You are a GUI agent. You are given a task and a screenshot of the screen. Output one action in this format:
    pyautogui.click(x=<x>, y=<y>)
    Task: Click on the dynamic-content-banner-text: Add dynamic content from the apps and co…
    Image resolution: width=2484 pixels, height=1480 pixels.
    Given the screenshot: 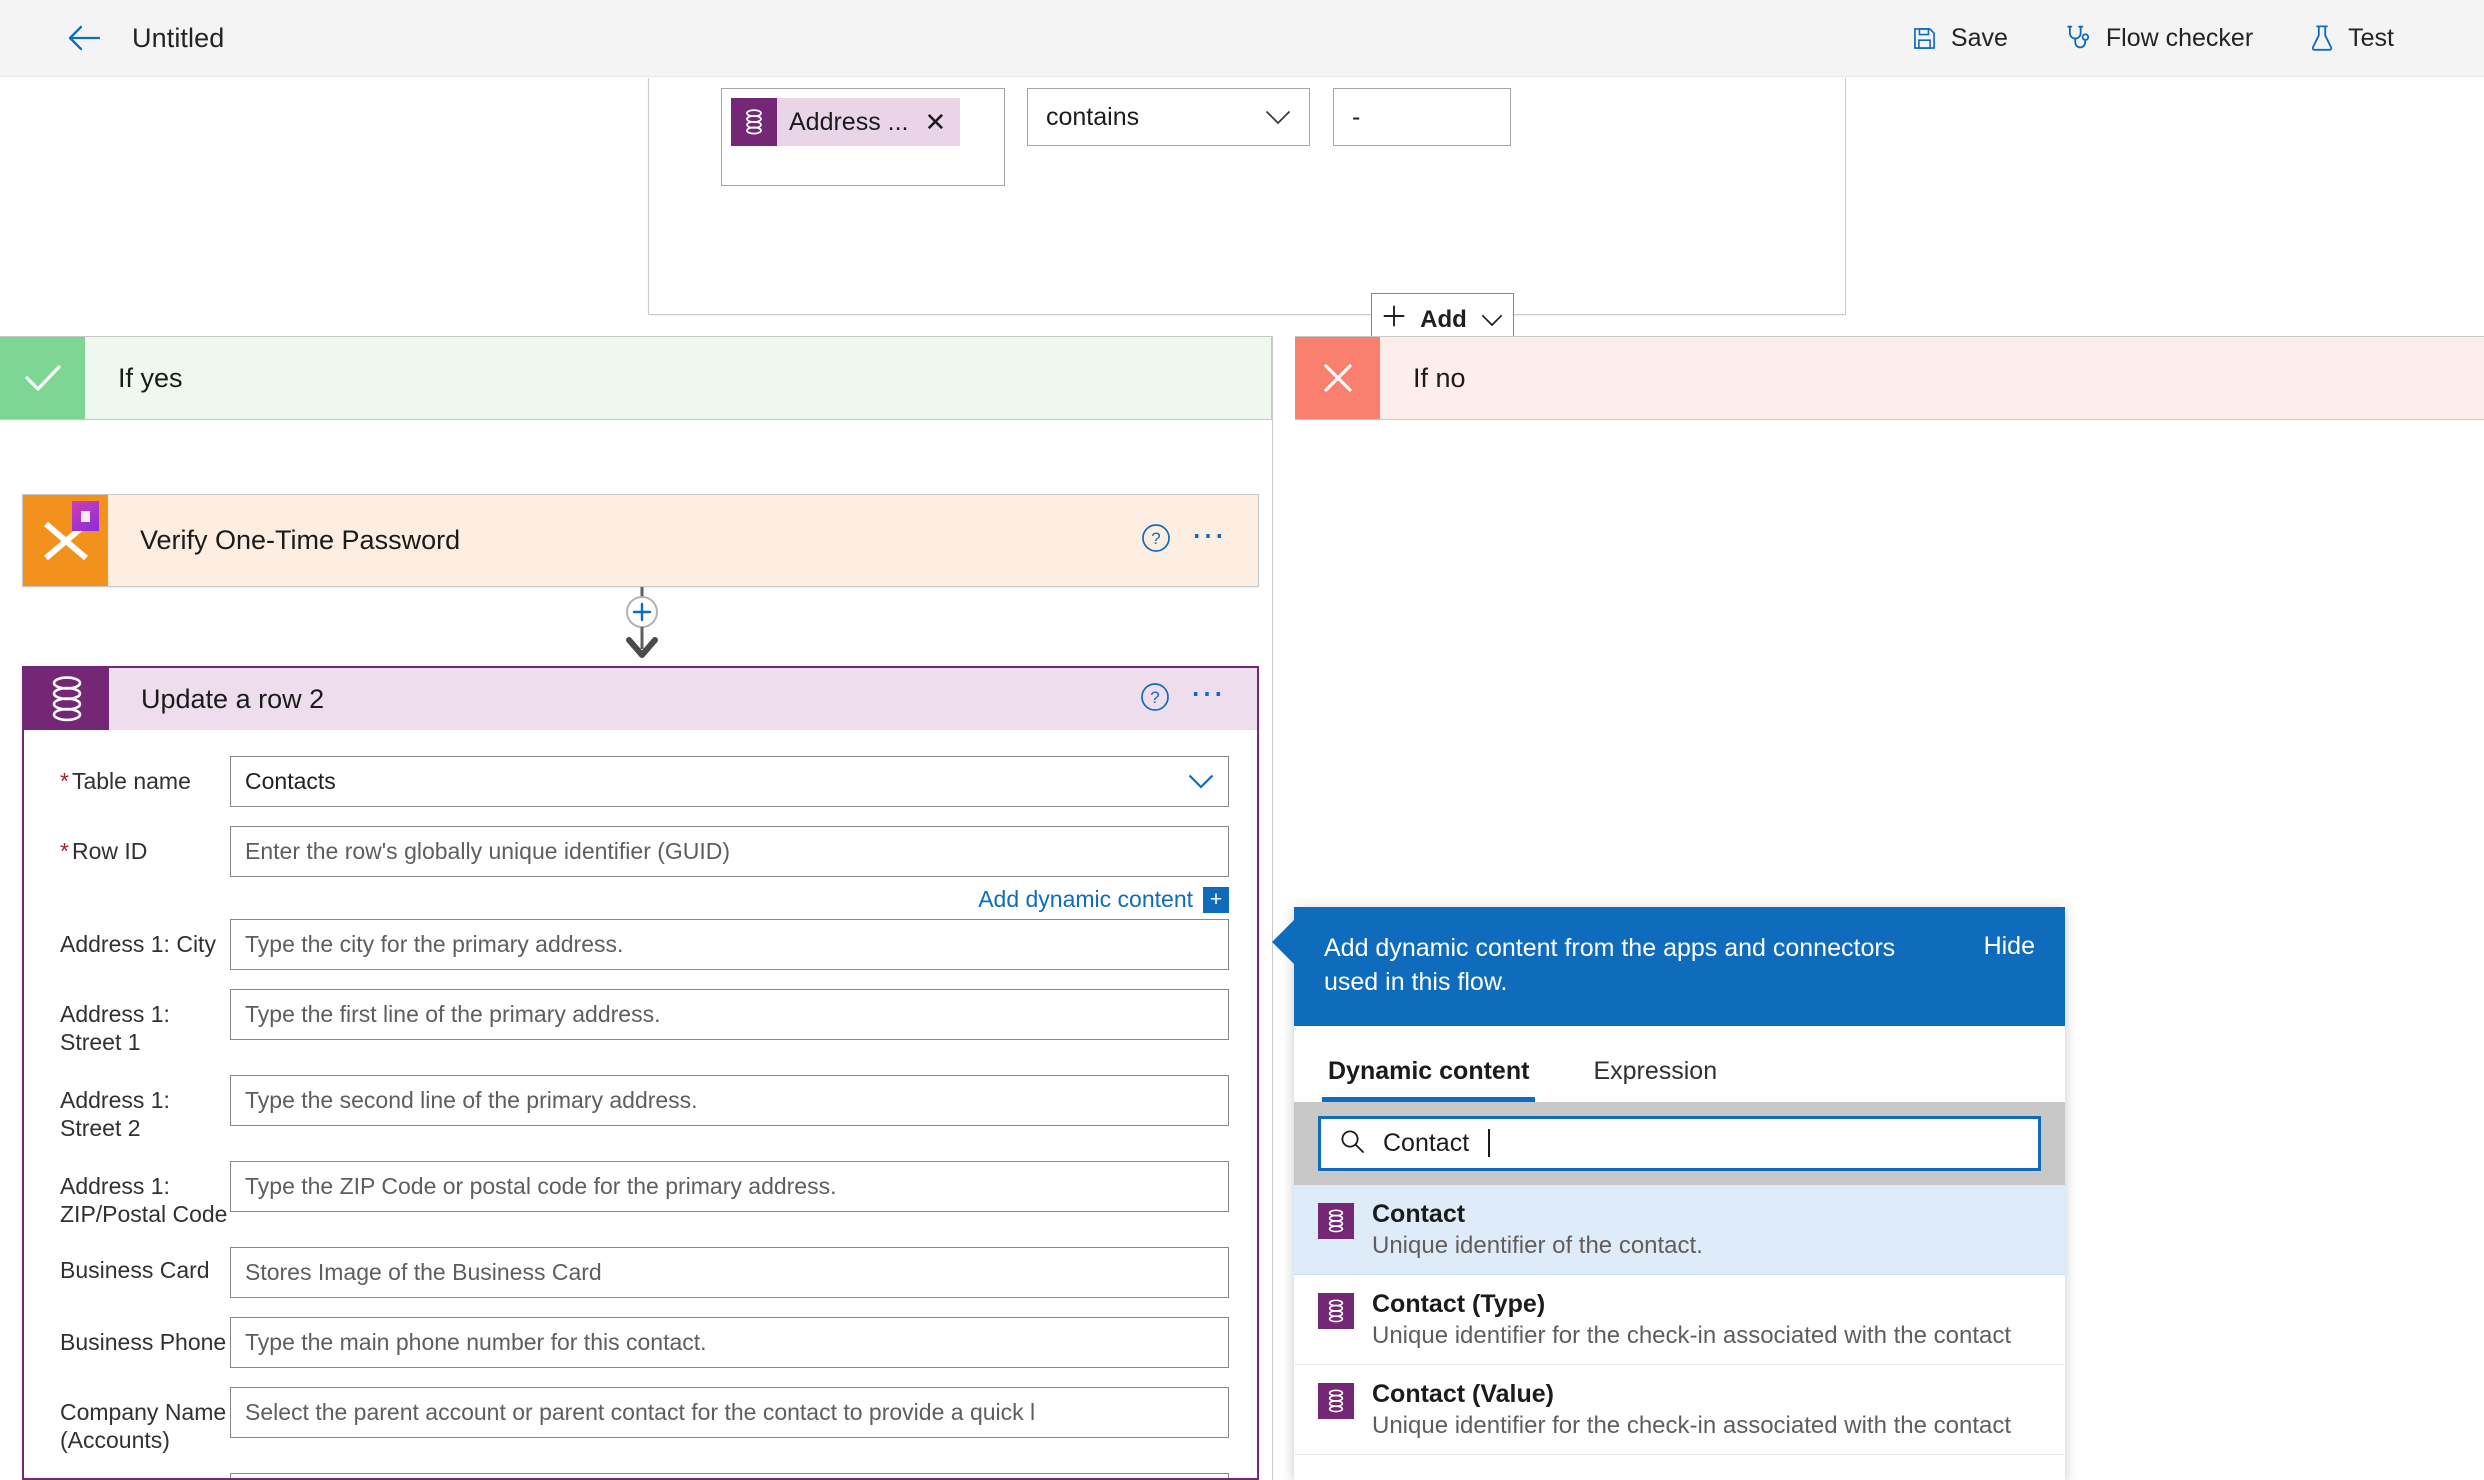 What is the action you would take?
    pyautogui.click(x=1610, y=965)
    